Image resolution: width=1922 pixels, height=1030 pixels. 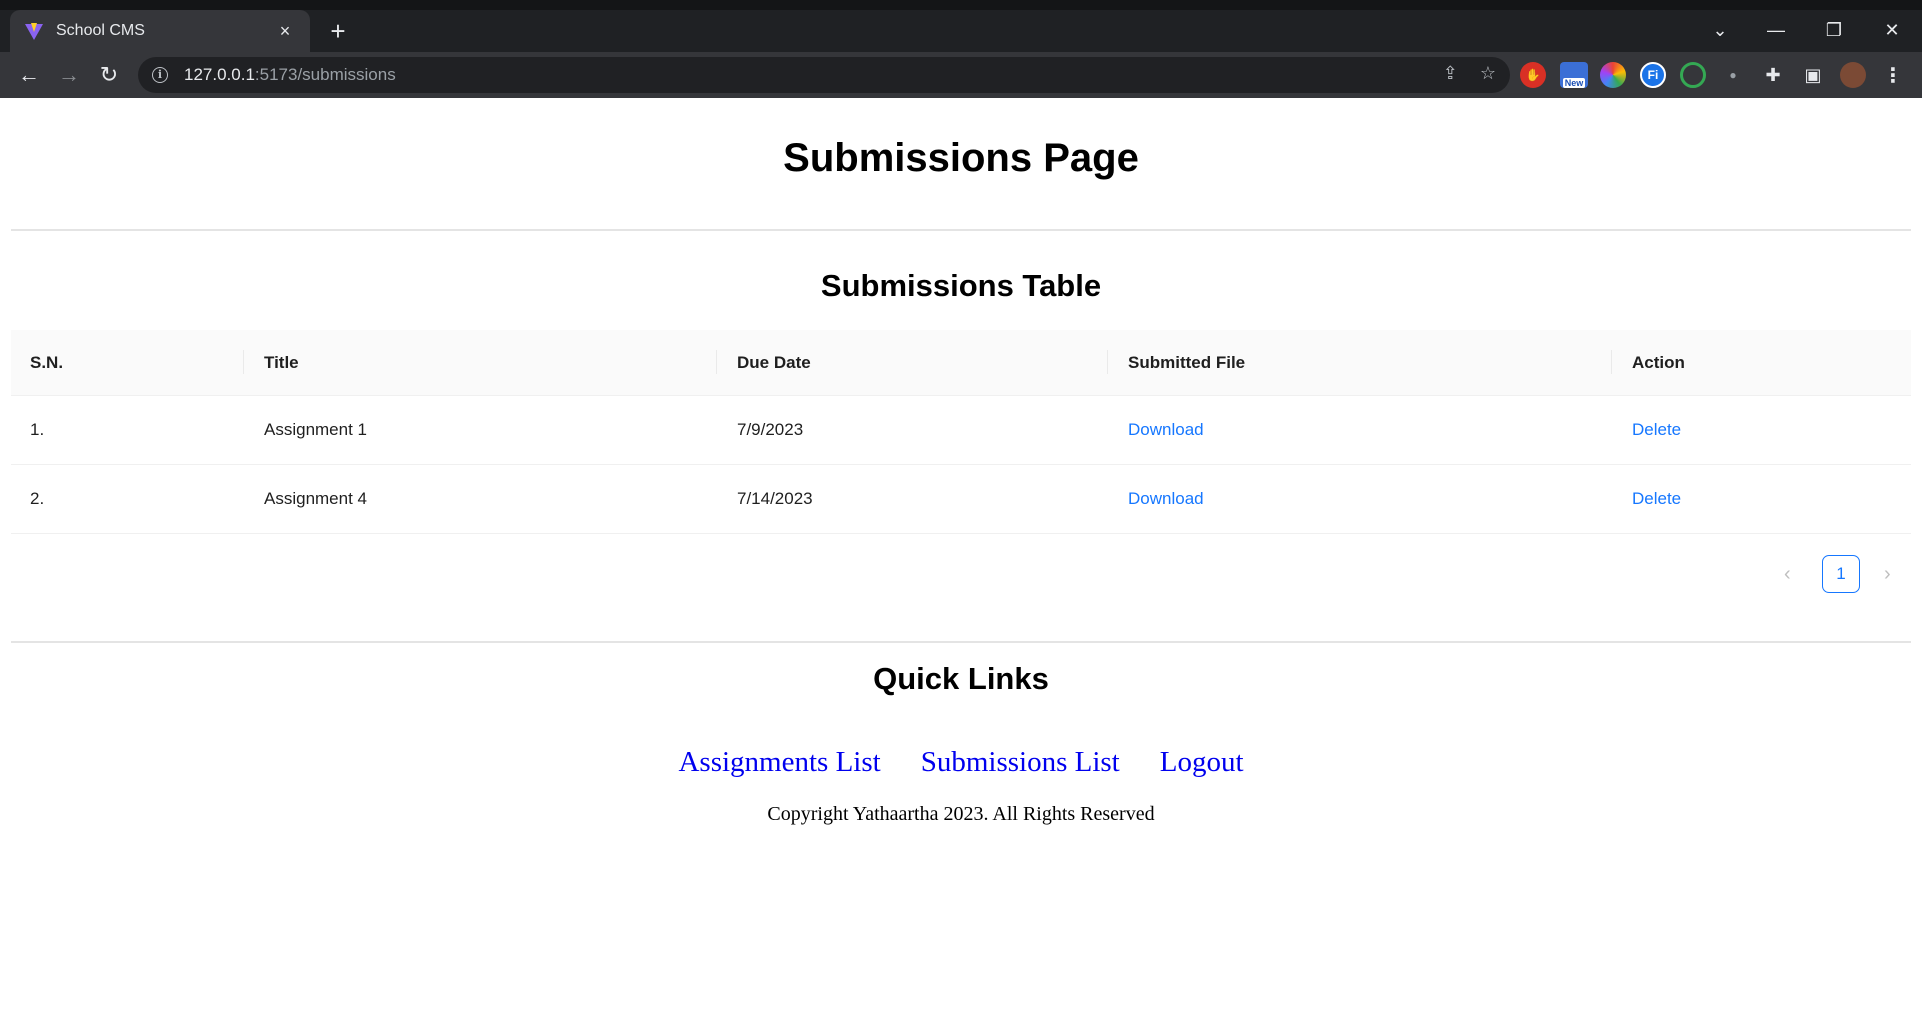 What do you see at coordinates (109, 75) in the screenshot?
I see `reload-icon: ↻` at bounding box center [109, 75].